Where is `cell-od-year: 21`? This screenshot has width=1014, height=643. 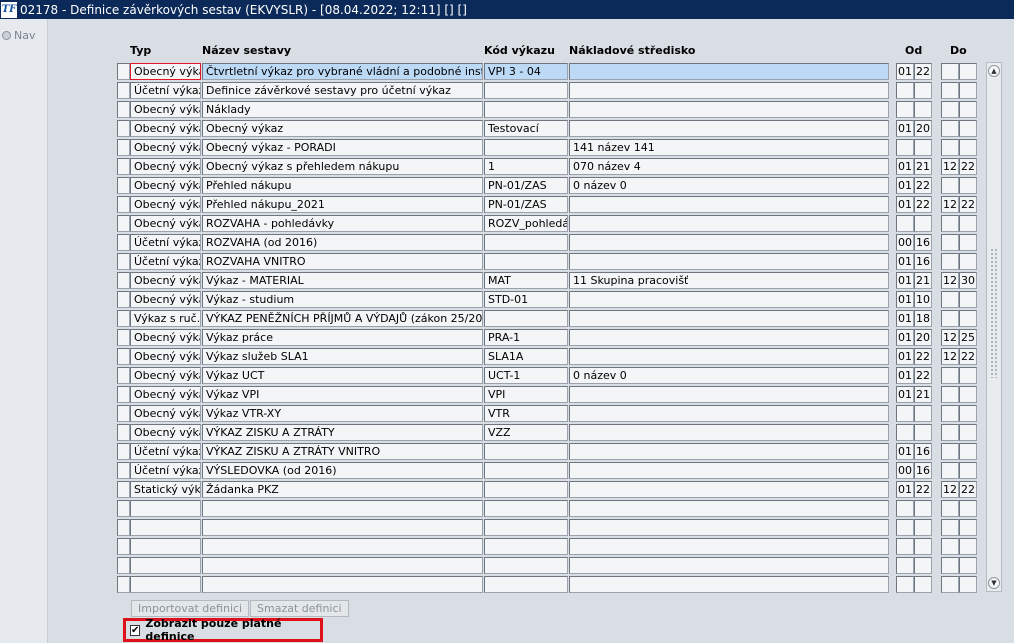
cell-od-year: 21 is located at coordinates (923, 394).